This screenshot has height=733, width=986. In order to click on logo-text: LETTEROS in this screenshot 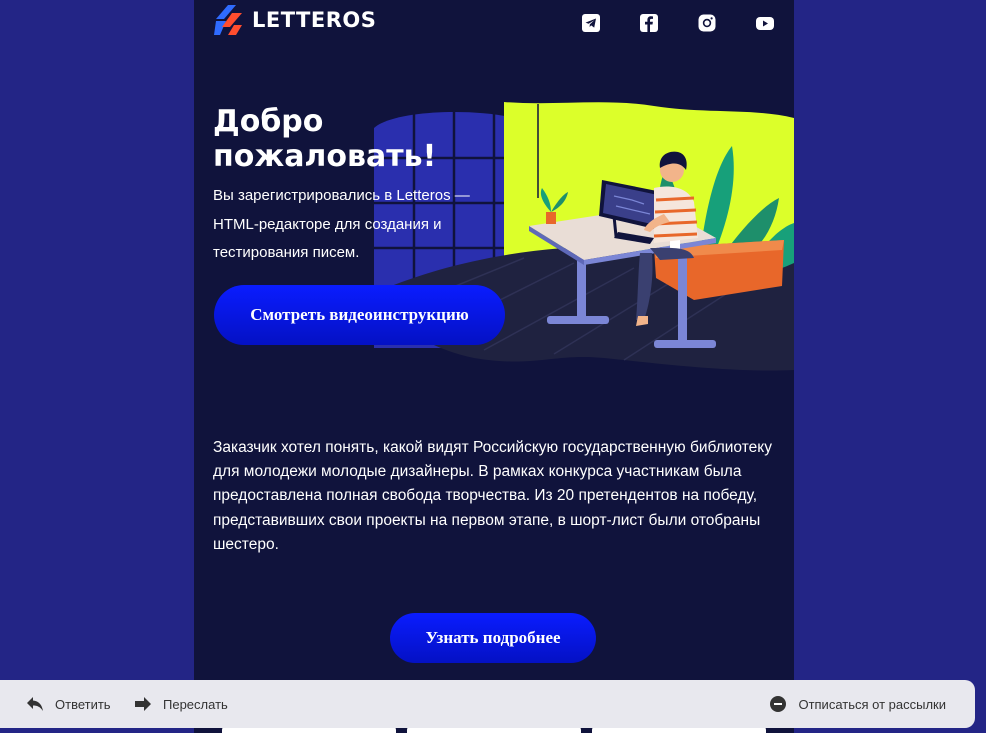, I will do `click(314, 20)`.